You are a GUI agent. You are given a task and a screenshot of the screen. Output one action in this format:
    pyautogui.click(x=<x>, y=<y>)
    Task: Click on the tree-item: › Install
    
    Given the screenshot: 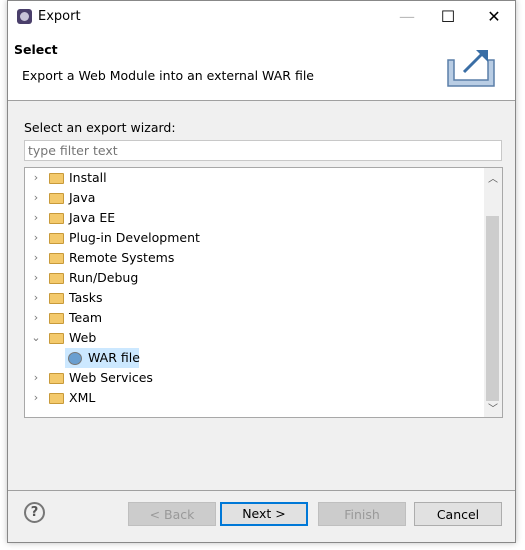 What is the action you would take?
    pyautogui.click(x=263, y=178)
    